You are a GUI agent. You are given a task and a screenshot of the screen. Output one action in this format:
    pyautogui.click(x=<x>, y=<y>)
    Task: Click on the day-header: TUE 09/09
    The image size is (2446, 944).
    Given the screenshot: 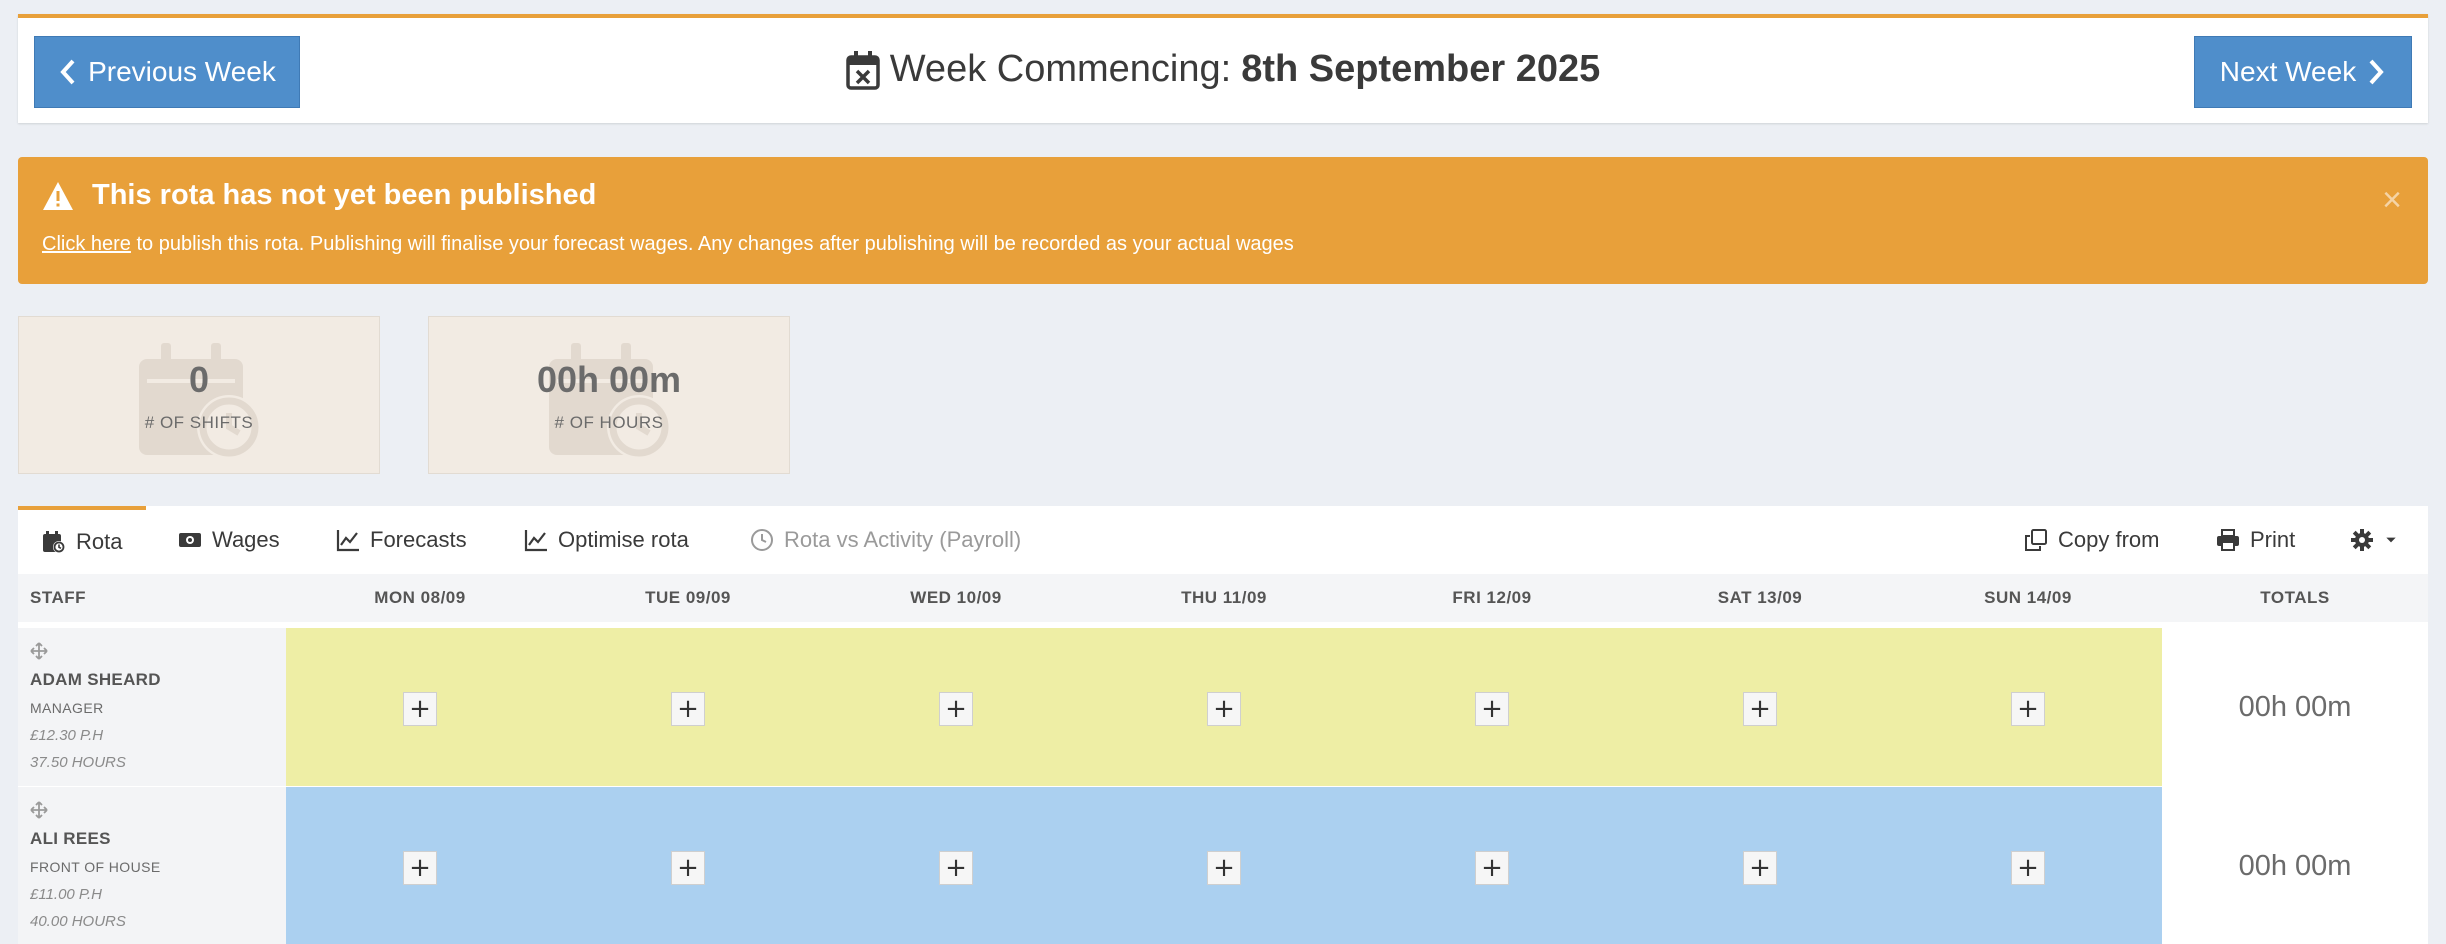 What is the action you would take?
    pyautogui.click(x=688, y=597)
    